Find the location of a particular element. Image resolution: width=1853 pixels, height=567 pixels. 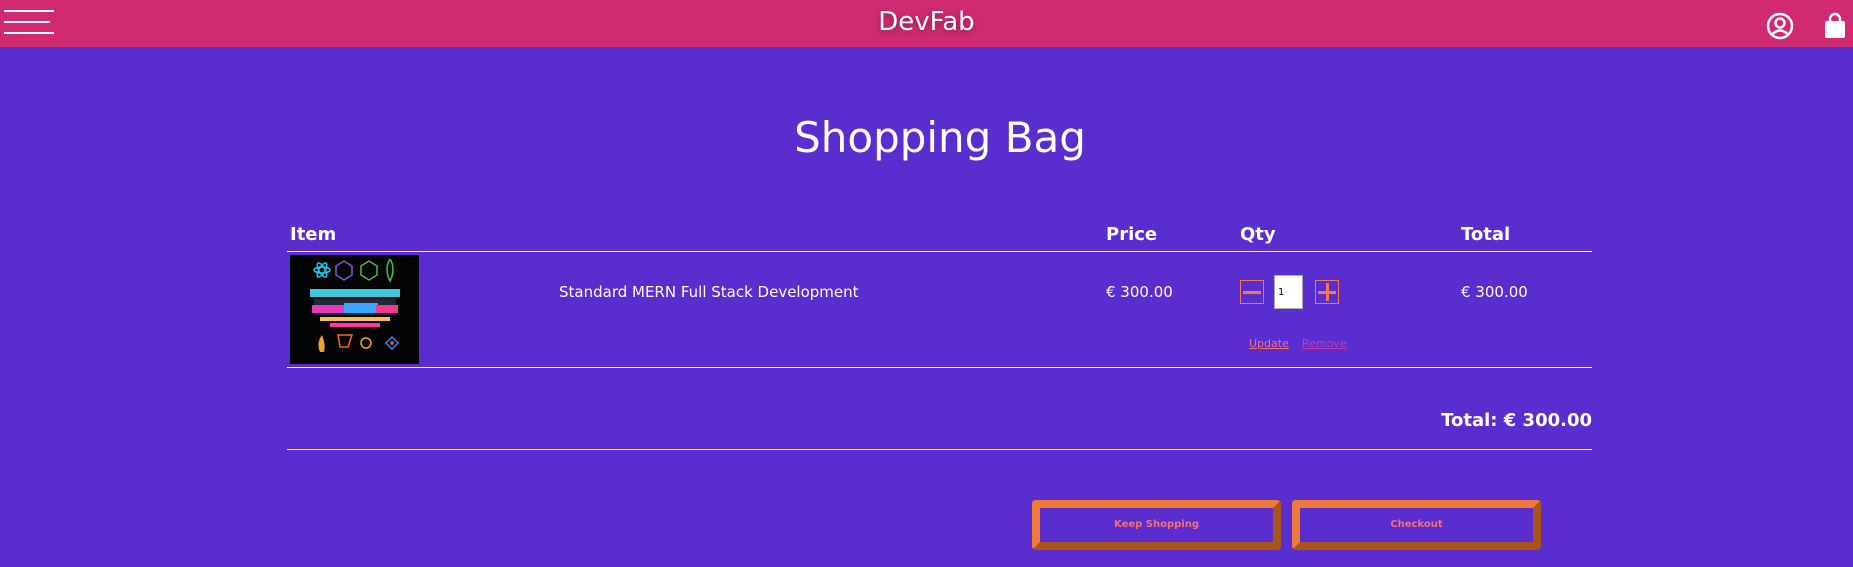

line-total: € 300.00 is located at coordinates (1494, 292).